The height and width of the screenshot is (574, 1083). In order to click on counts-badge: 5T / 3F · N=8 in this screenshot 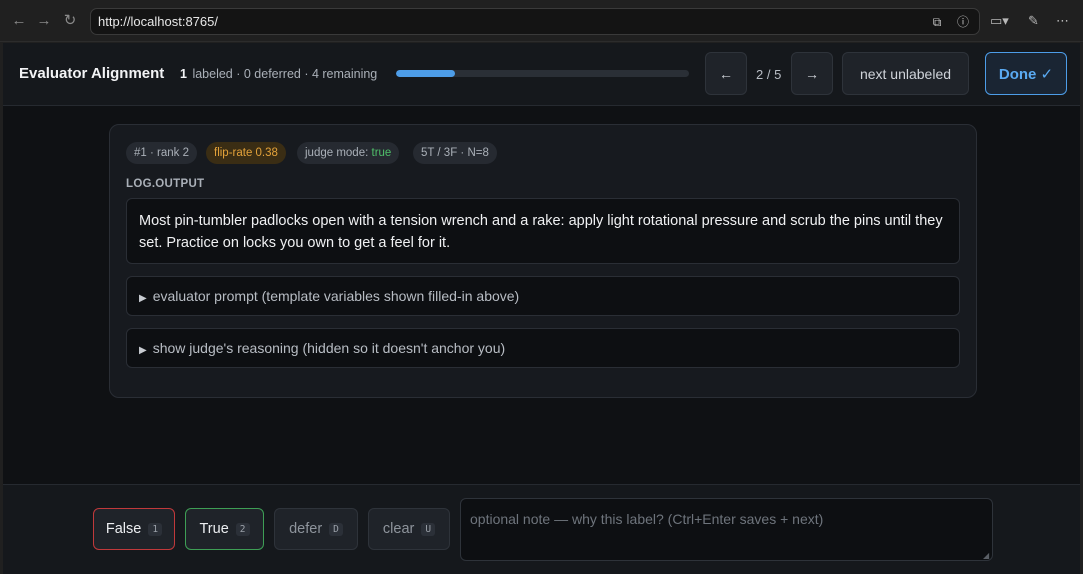, I will do `click(455, 153)`.